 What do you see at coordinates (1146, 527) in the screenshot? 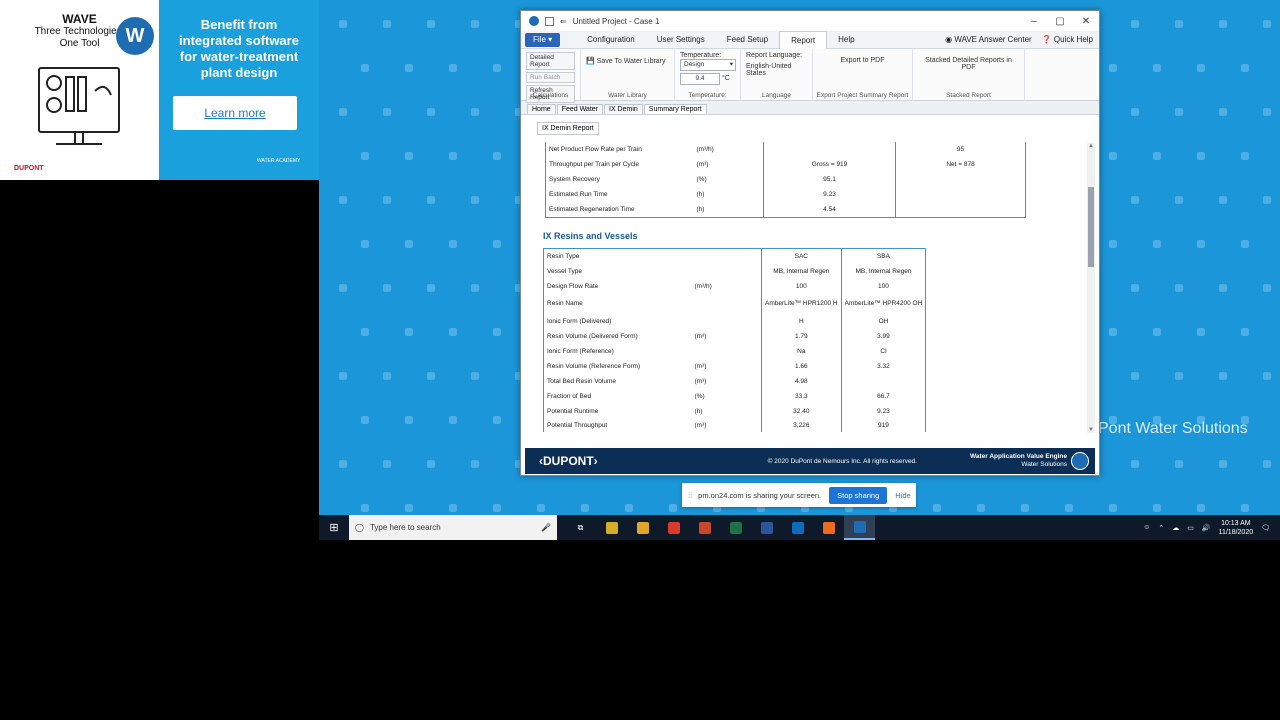
I see `people-icon: ☺` at bounding box center [1146, 527].